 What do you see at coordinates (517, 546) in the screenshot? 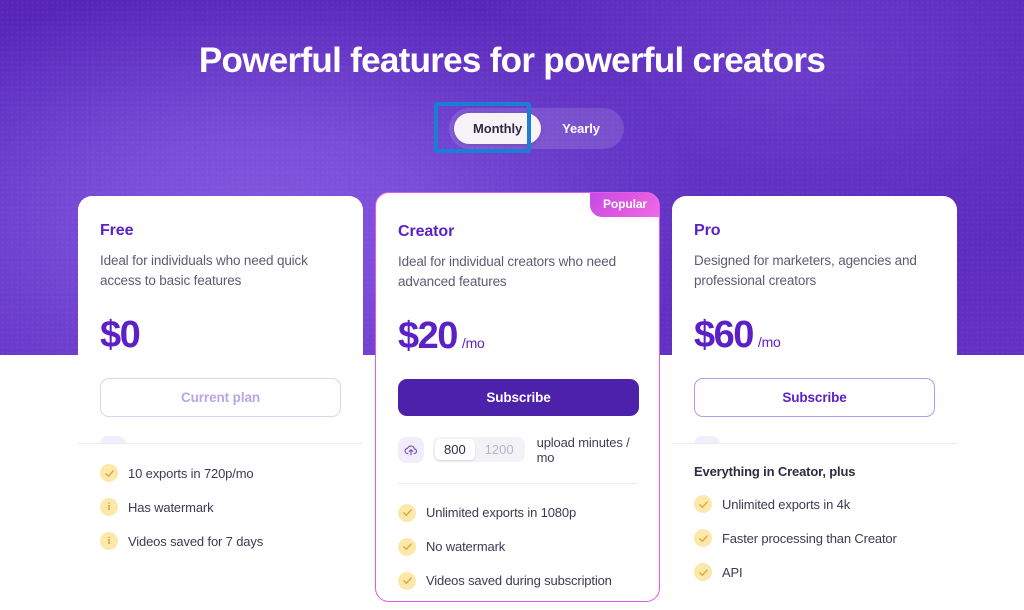
I see `feature-item: No watermark` at bounding box center [517, 546].